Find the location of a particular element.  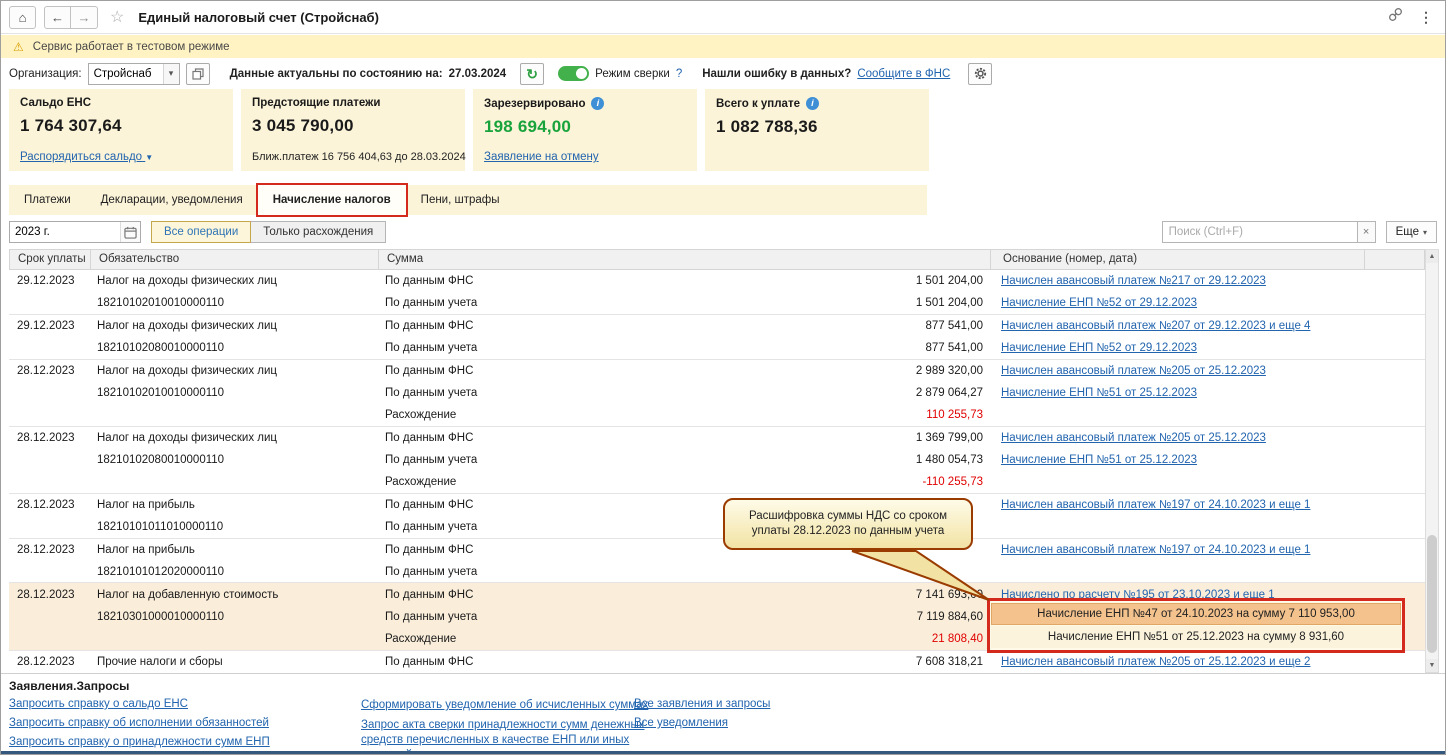

error-prompt: Нашли ошибку в данных? is located at coordinates (777, 73).